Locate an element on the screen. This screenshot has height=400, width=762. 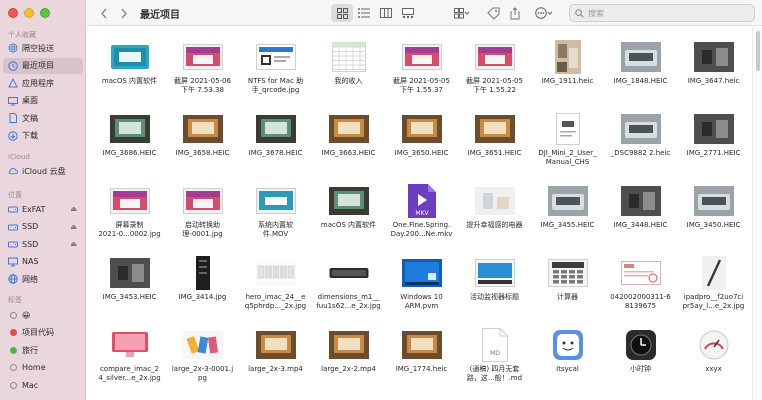
file-item: 计算器 is located at coordinates (567, 293).